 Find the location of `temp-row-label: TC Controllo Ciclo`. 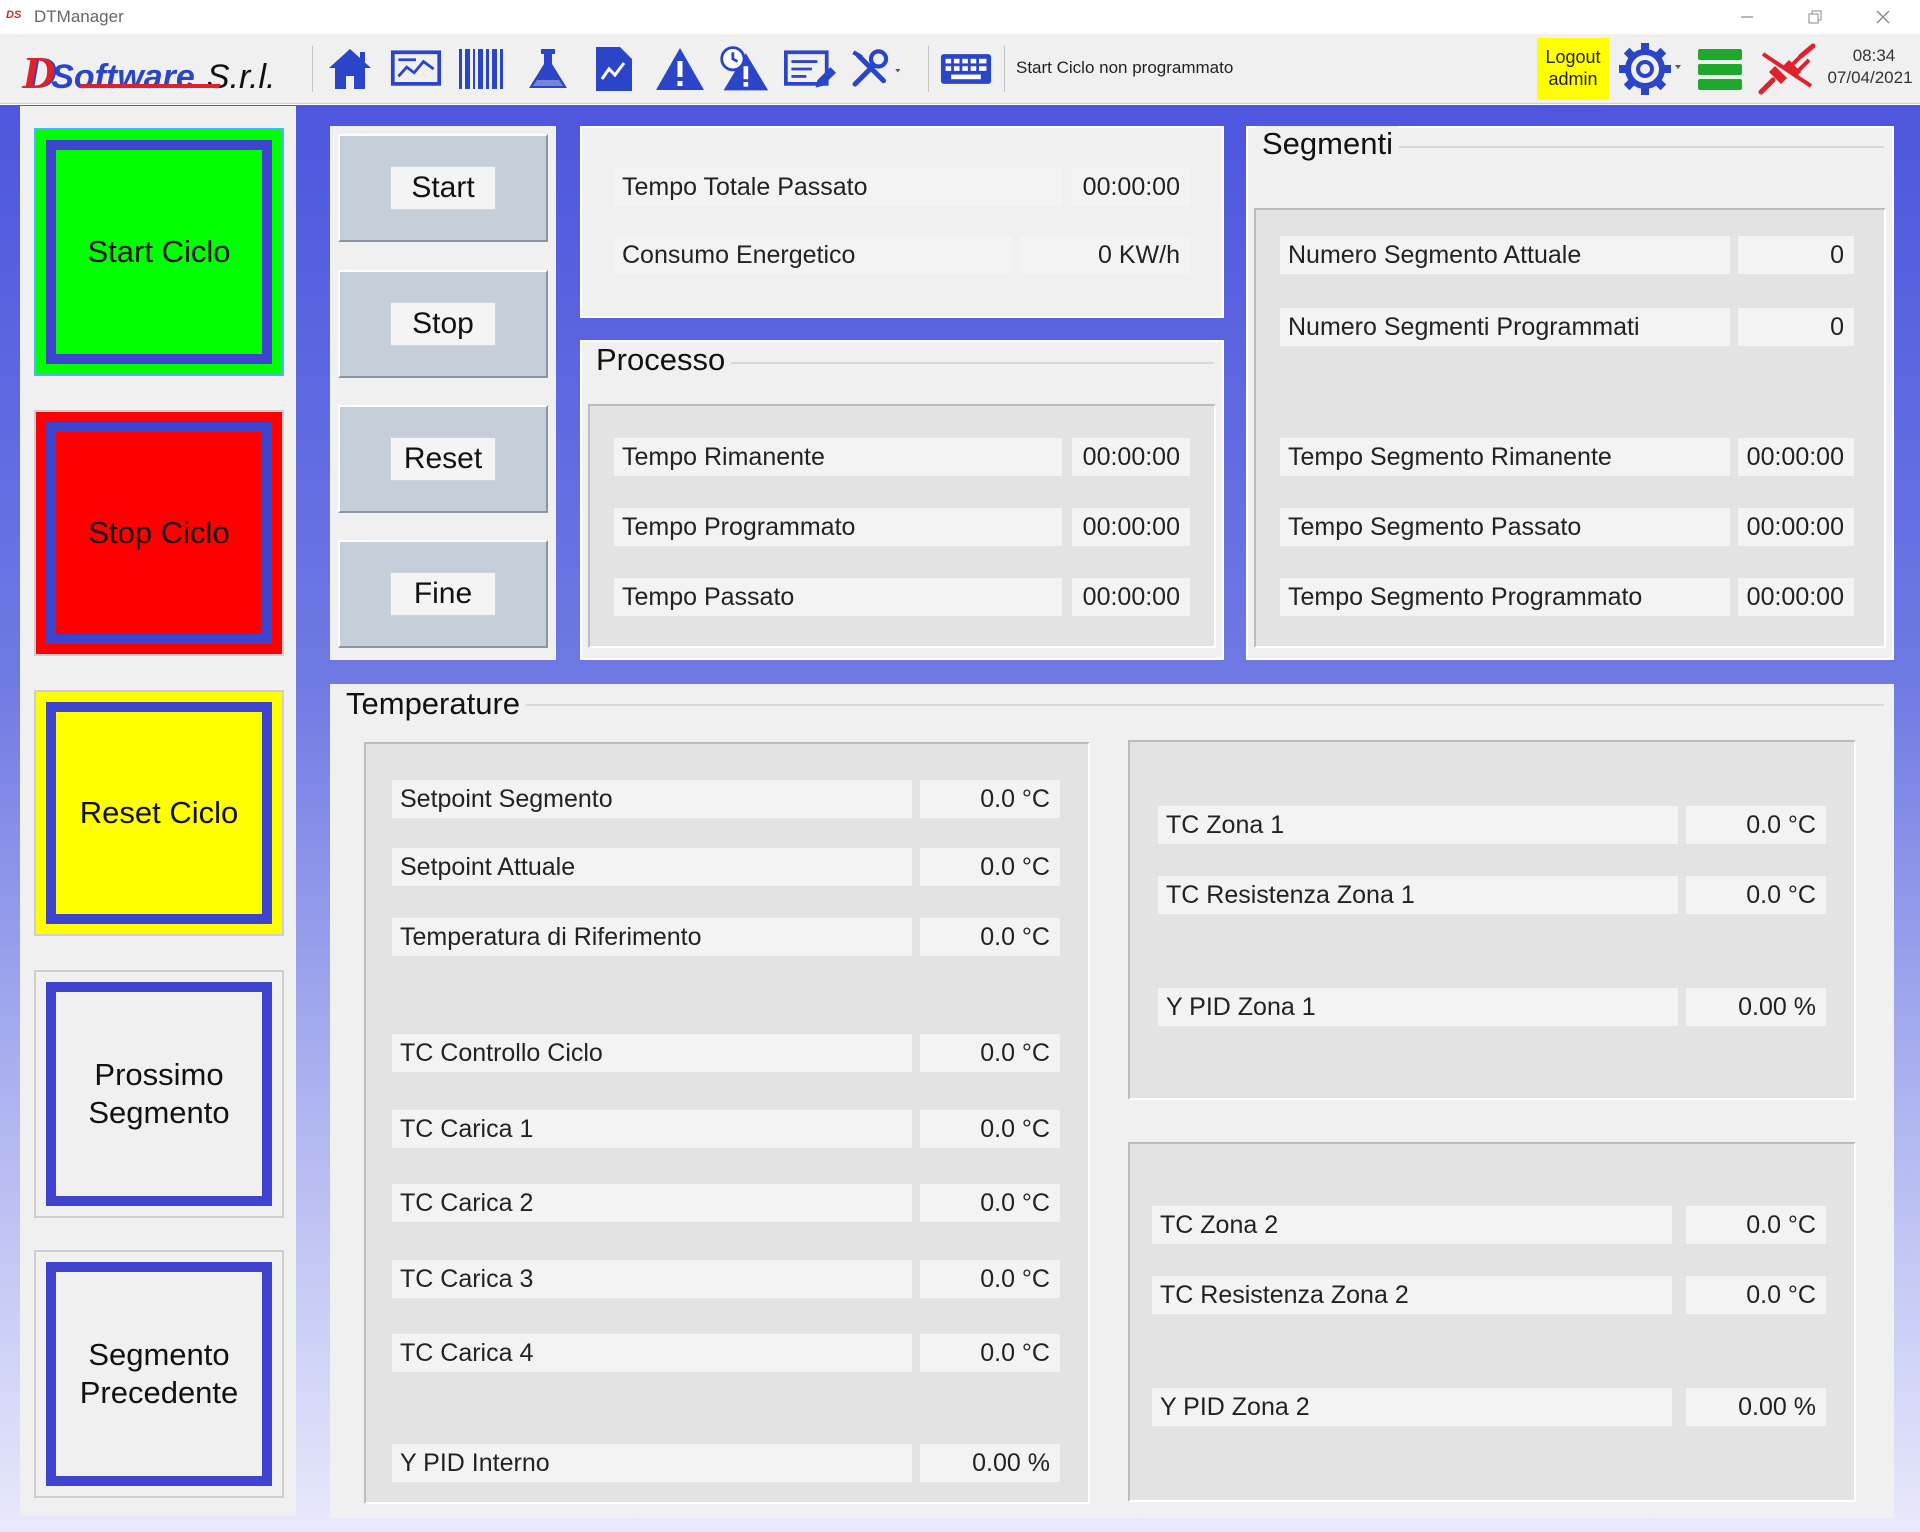

temp-row-label: TC Controllo Ciclo is located at coordinates (652, 1053).